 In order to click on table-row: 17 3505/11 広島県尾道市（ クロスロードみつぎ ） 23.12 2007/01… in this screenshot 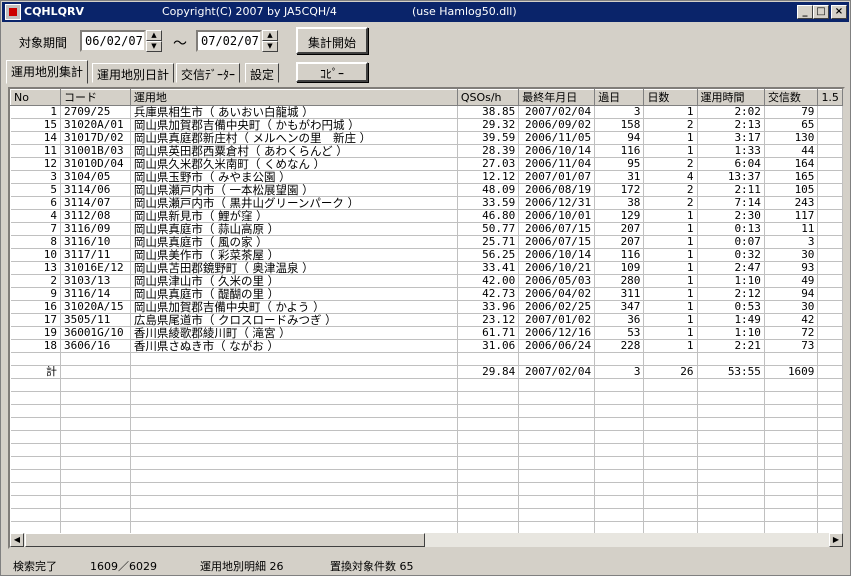, I will do `click(426, 320)`.